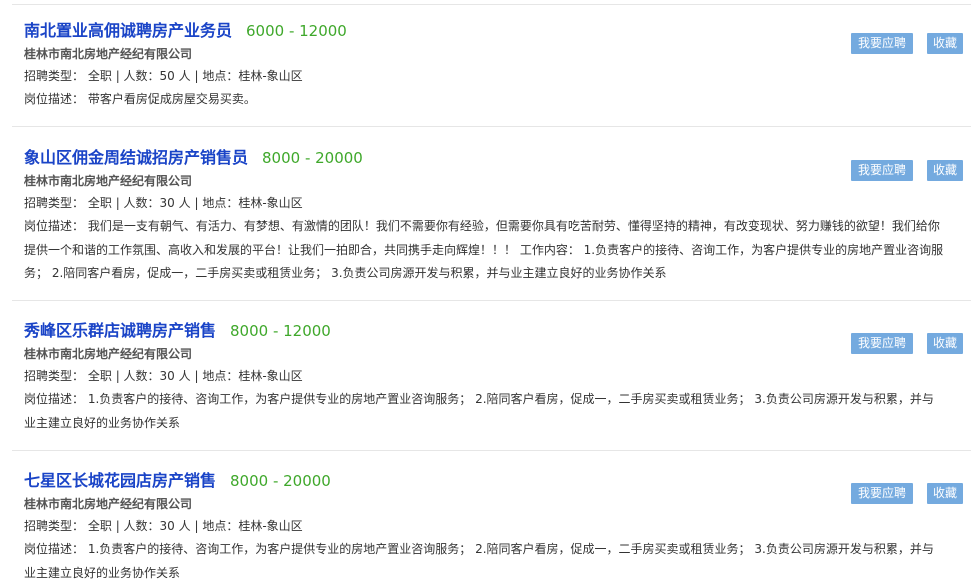 The image size is (973, 588). I want to click on job-title-link: 七星区长城花园店房产销售, so click(120, 479).